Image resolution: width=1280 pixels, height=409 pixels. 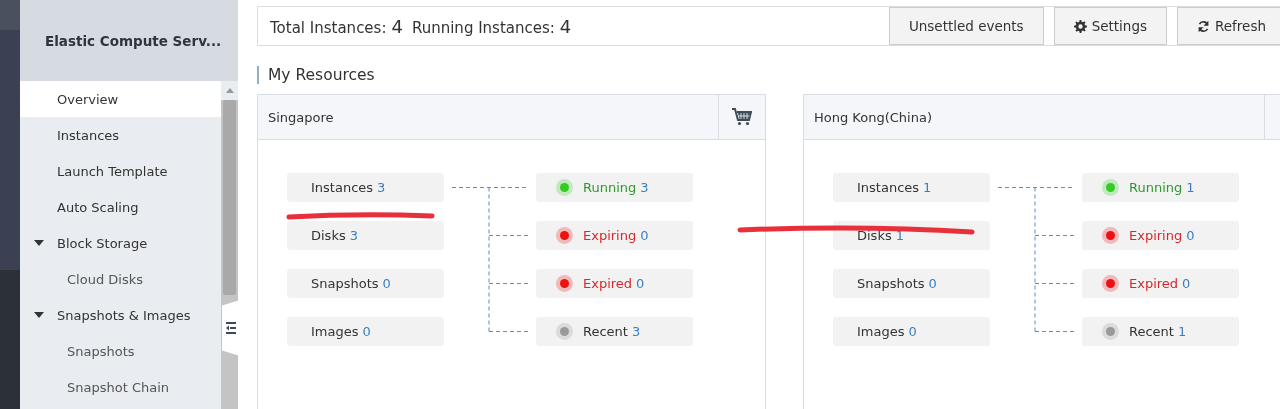 I want to click on sidebar-item: Block Storage, so click(x=120, y=243).